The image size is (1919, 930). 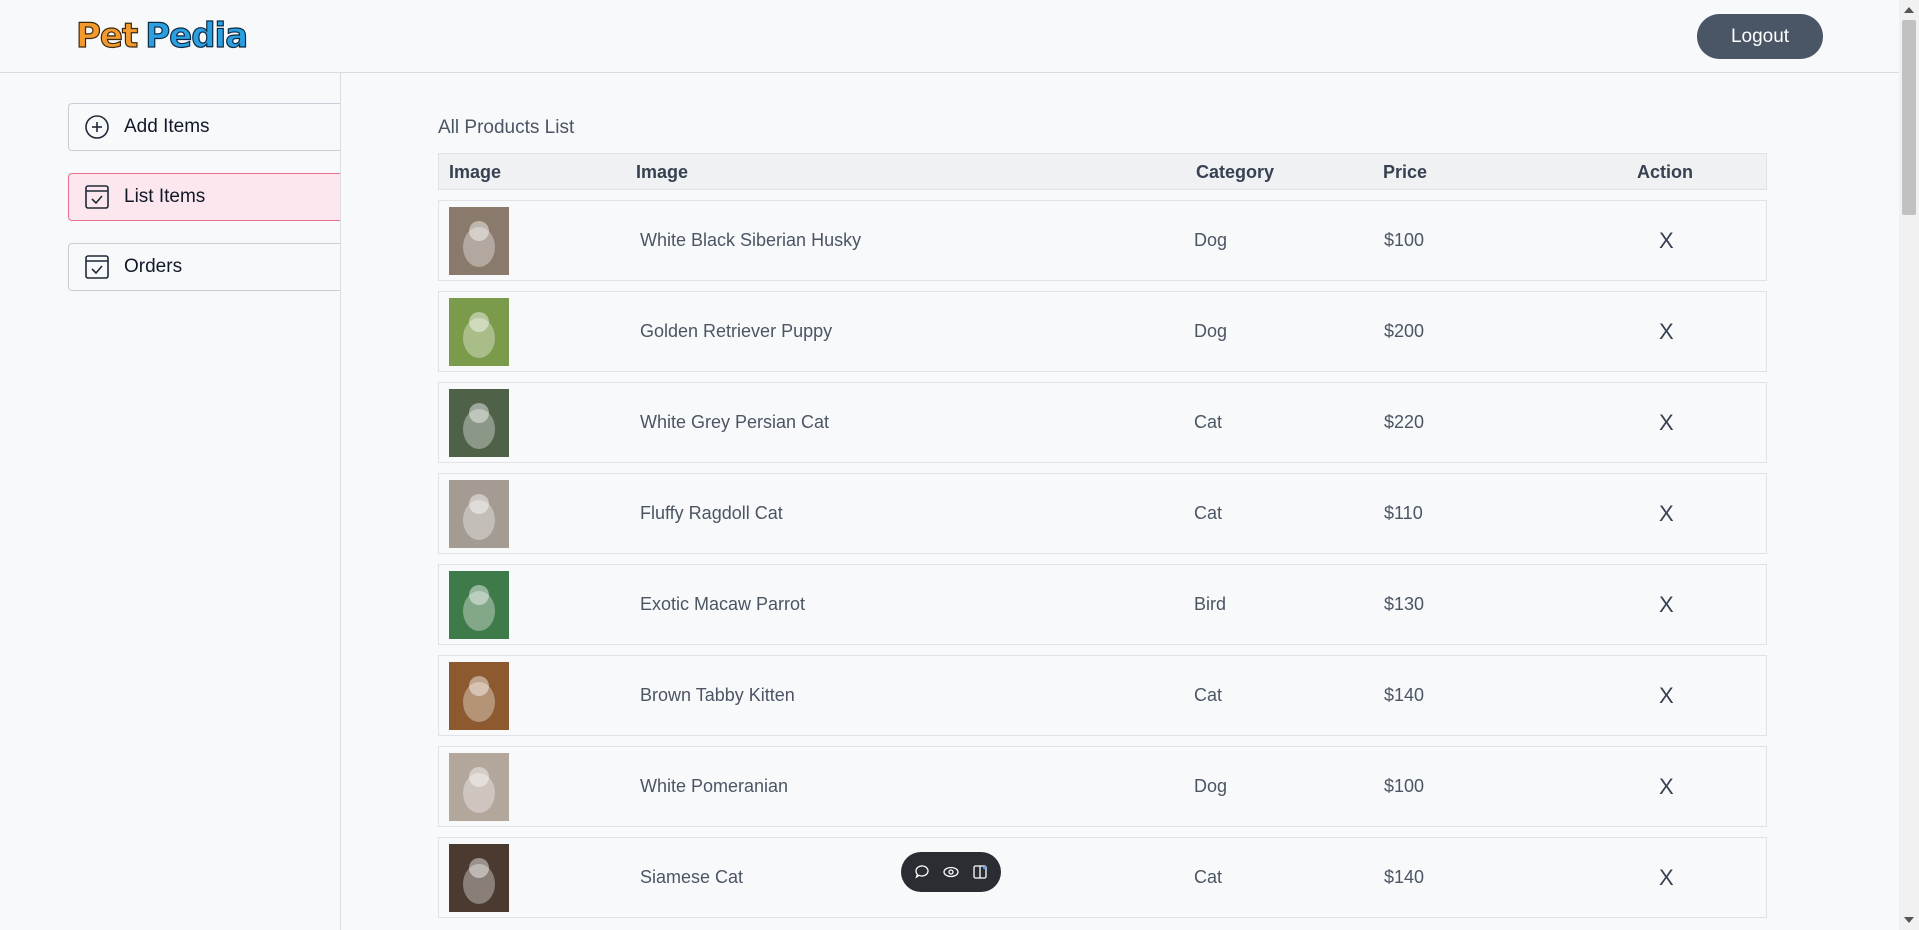 I want to click on sidebar-item-label: Orders, so click(x=153, y=266).